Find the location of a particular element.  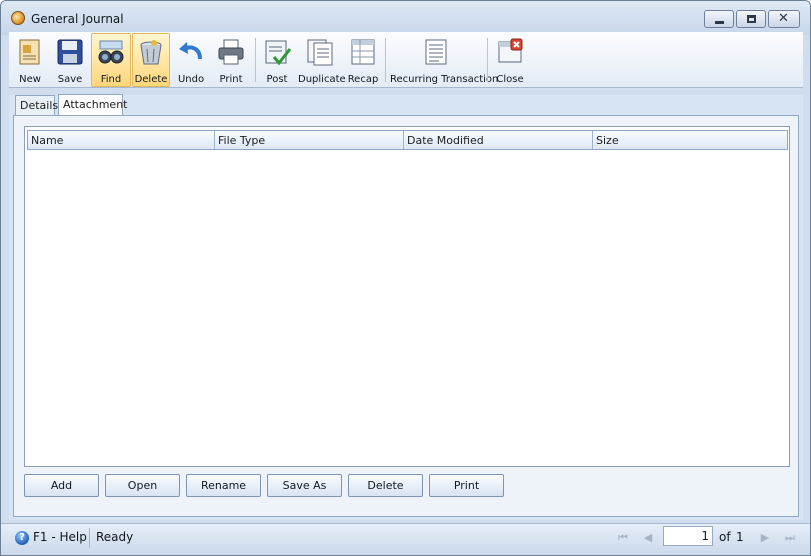

add-button: Add is located at coordinates (61, 485).